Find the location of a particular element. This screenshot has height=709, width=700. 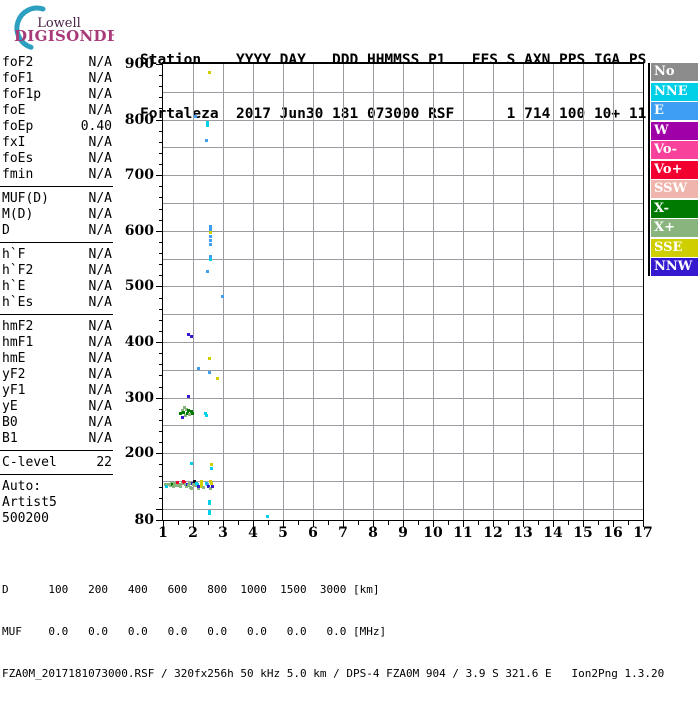

y-axis-tick-label: 400 is located at coordinates (139, 342).